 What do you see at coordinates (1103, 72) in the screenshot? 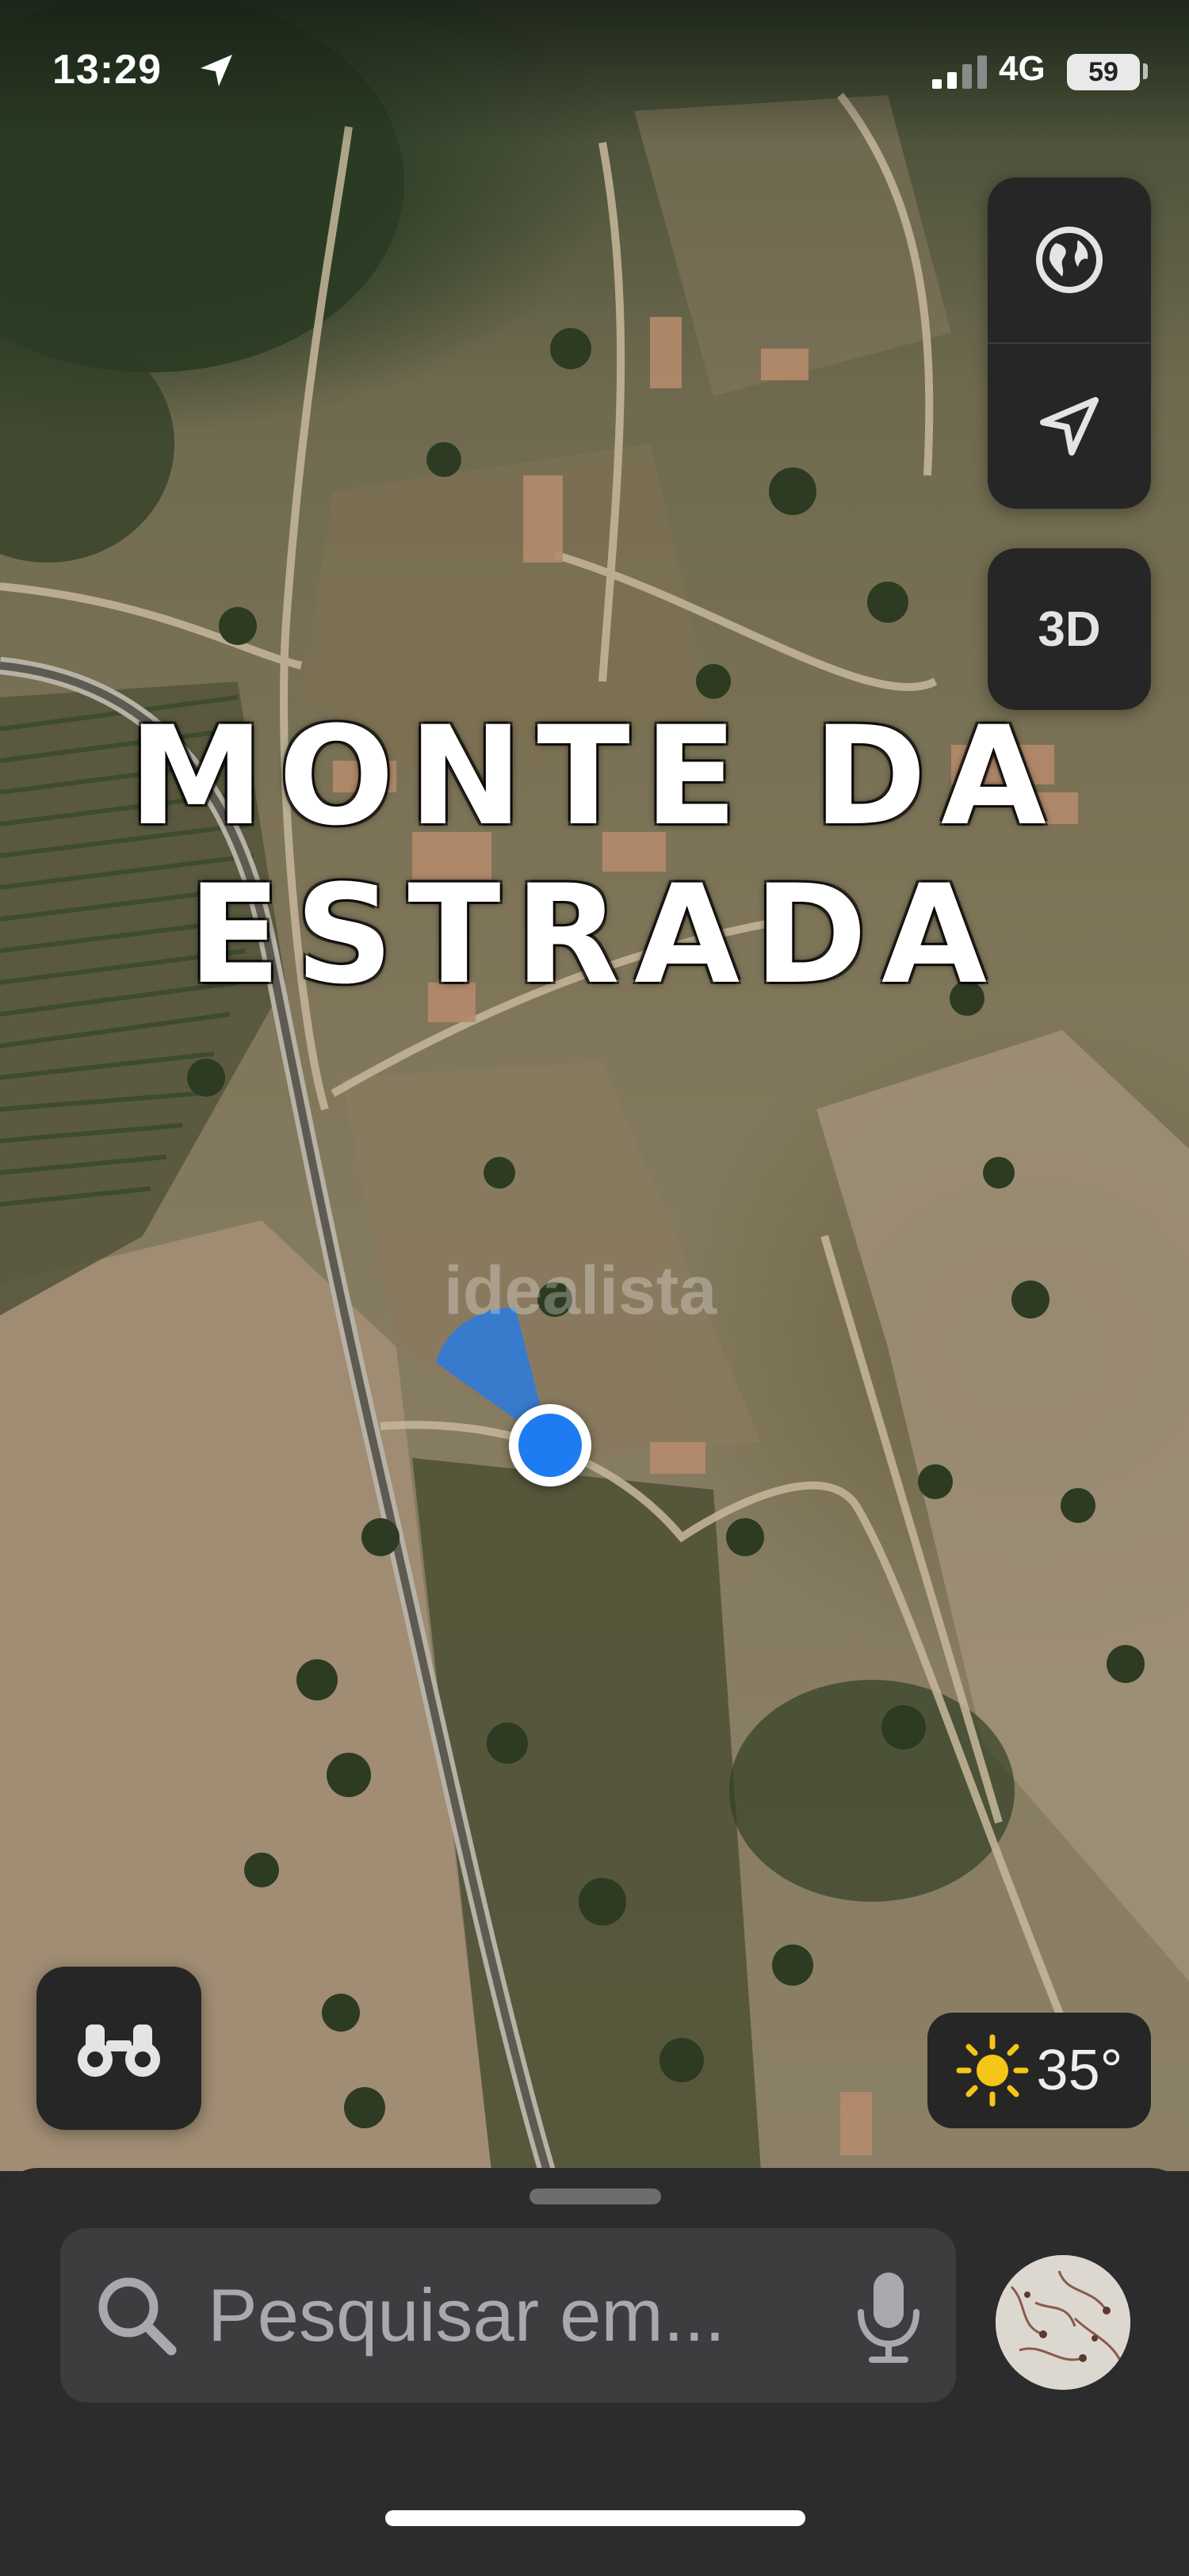
I see `battery-level: 59` at bounding box center [1103, 72].